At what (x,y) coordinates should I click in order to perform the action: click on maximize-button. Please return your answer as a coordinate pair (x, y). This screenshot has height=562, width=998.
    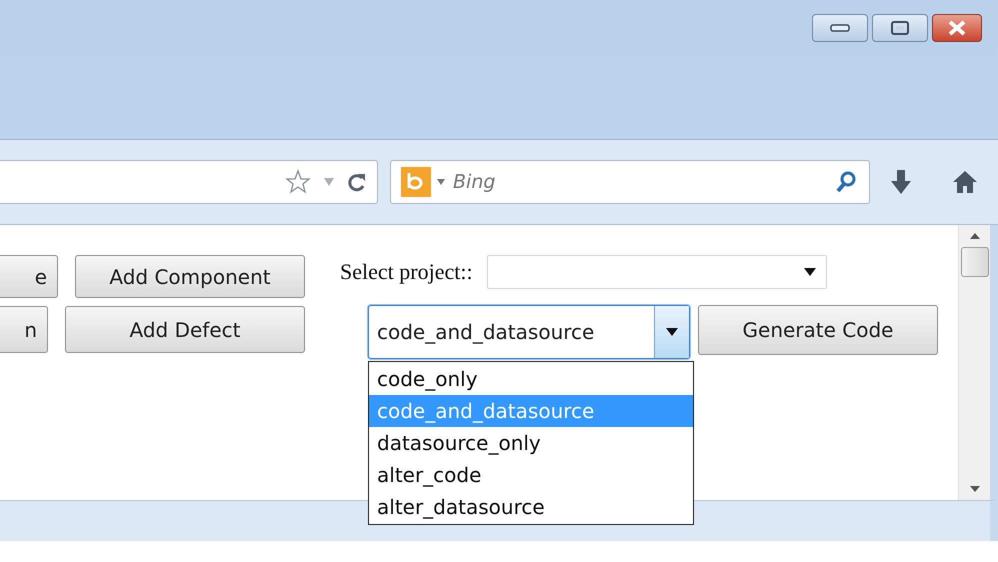
    Looking at the image, I should click on (900, 28).